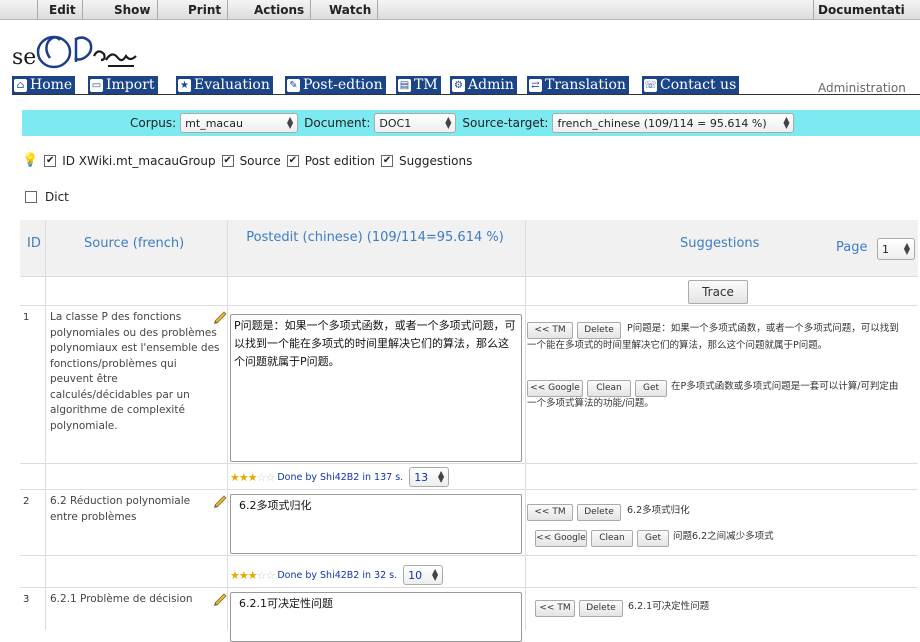 The image size is (920, 642). What do you see at coordinates (112, 47) in the screenshot?
I see `sectra-logo: se` at bounding box center [112, 47].